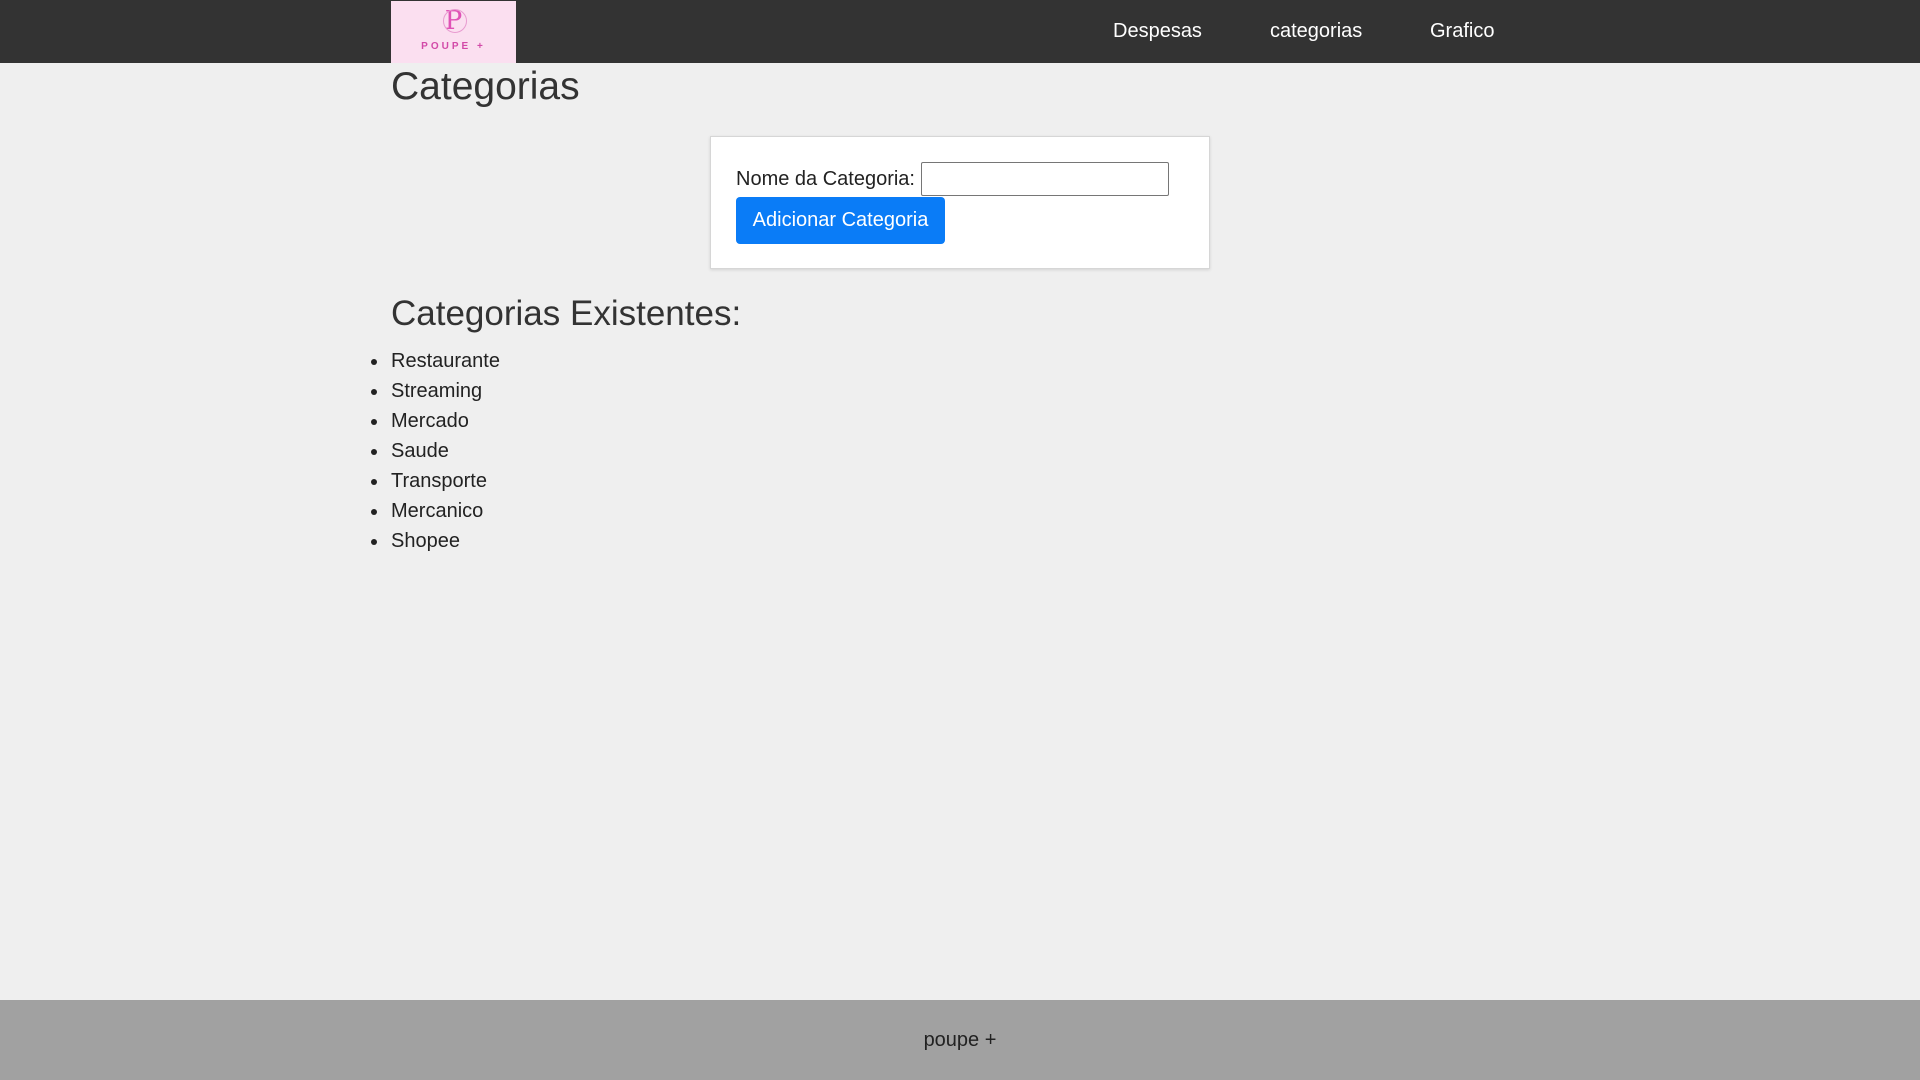 This screenshot has width=1920, height=1080. Describe the element at coordinates (435, 421) in the screenshot. I see `category-list-item: Mercado` at that location.